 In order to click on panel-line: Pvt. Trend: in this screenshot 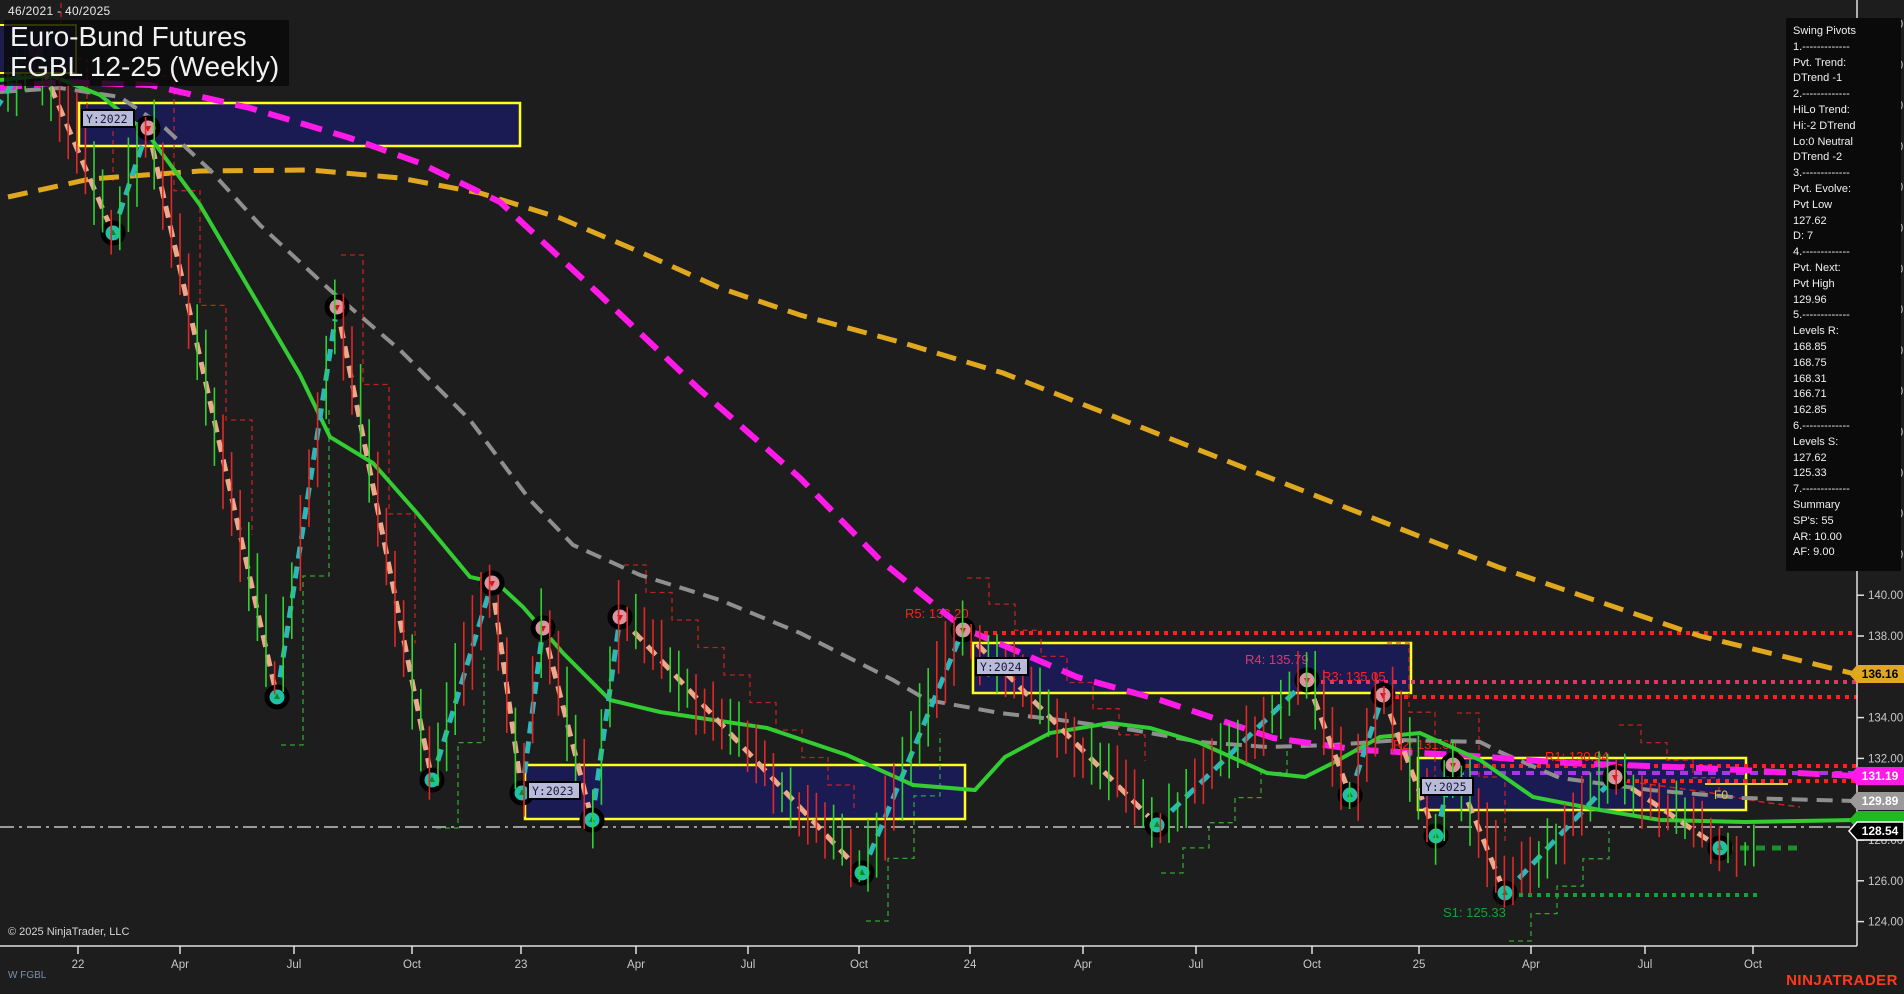, I will do `click(1820, 62)`.